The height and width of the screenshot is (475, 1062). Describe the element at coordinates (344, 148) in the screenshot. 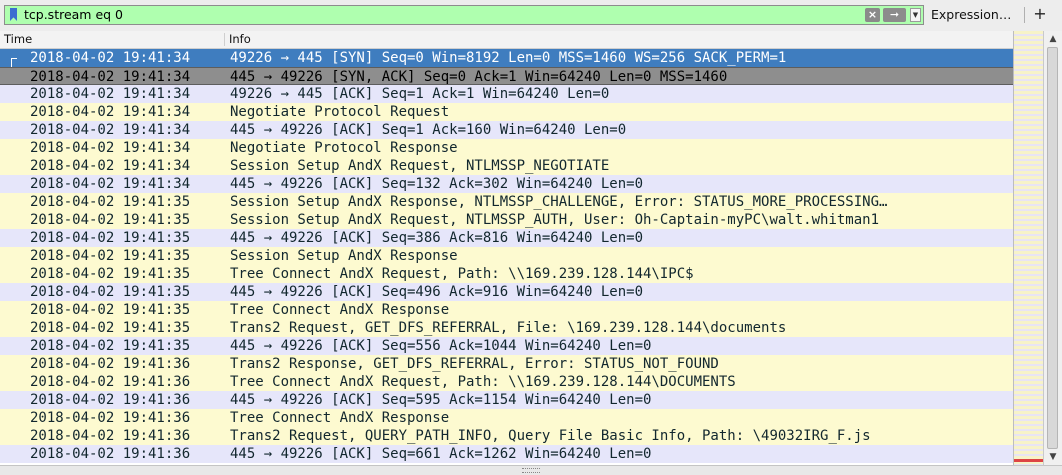

I see `packet-info: Negotiate Protocol Response` at that location.